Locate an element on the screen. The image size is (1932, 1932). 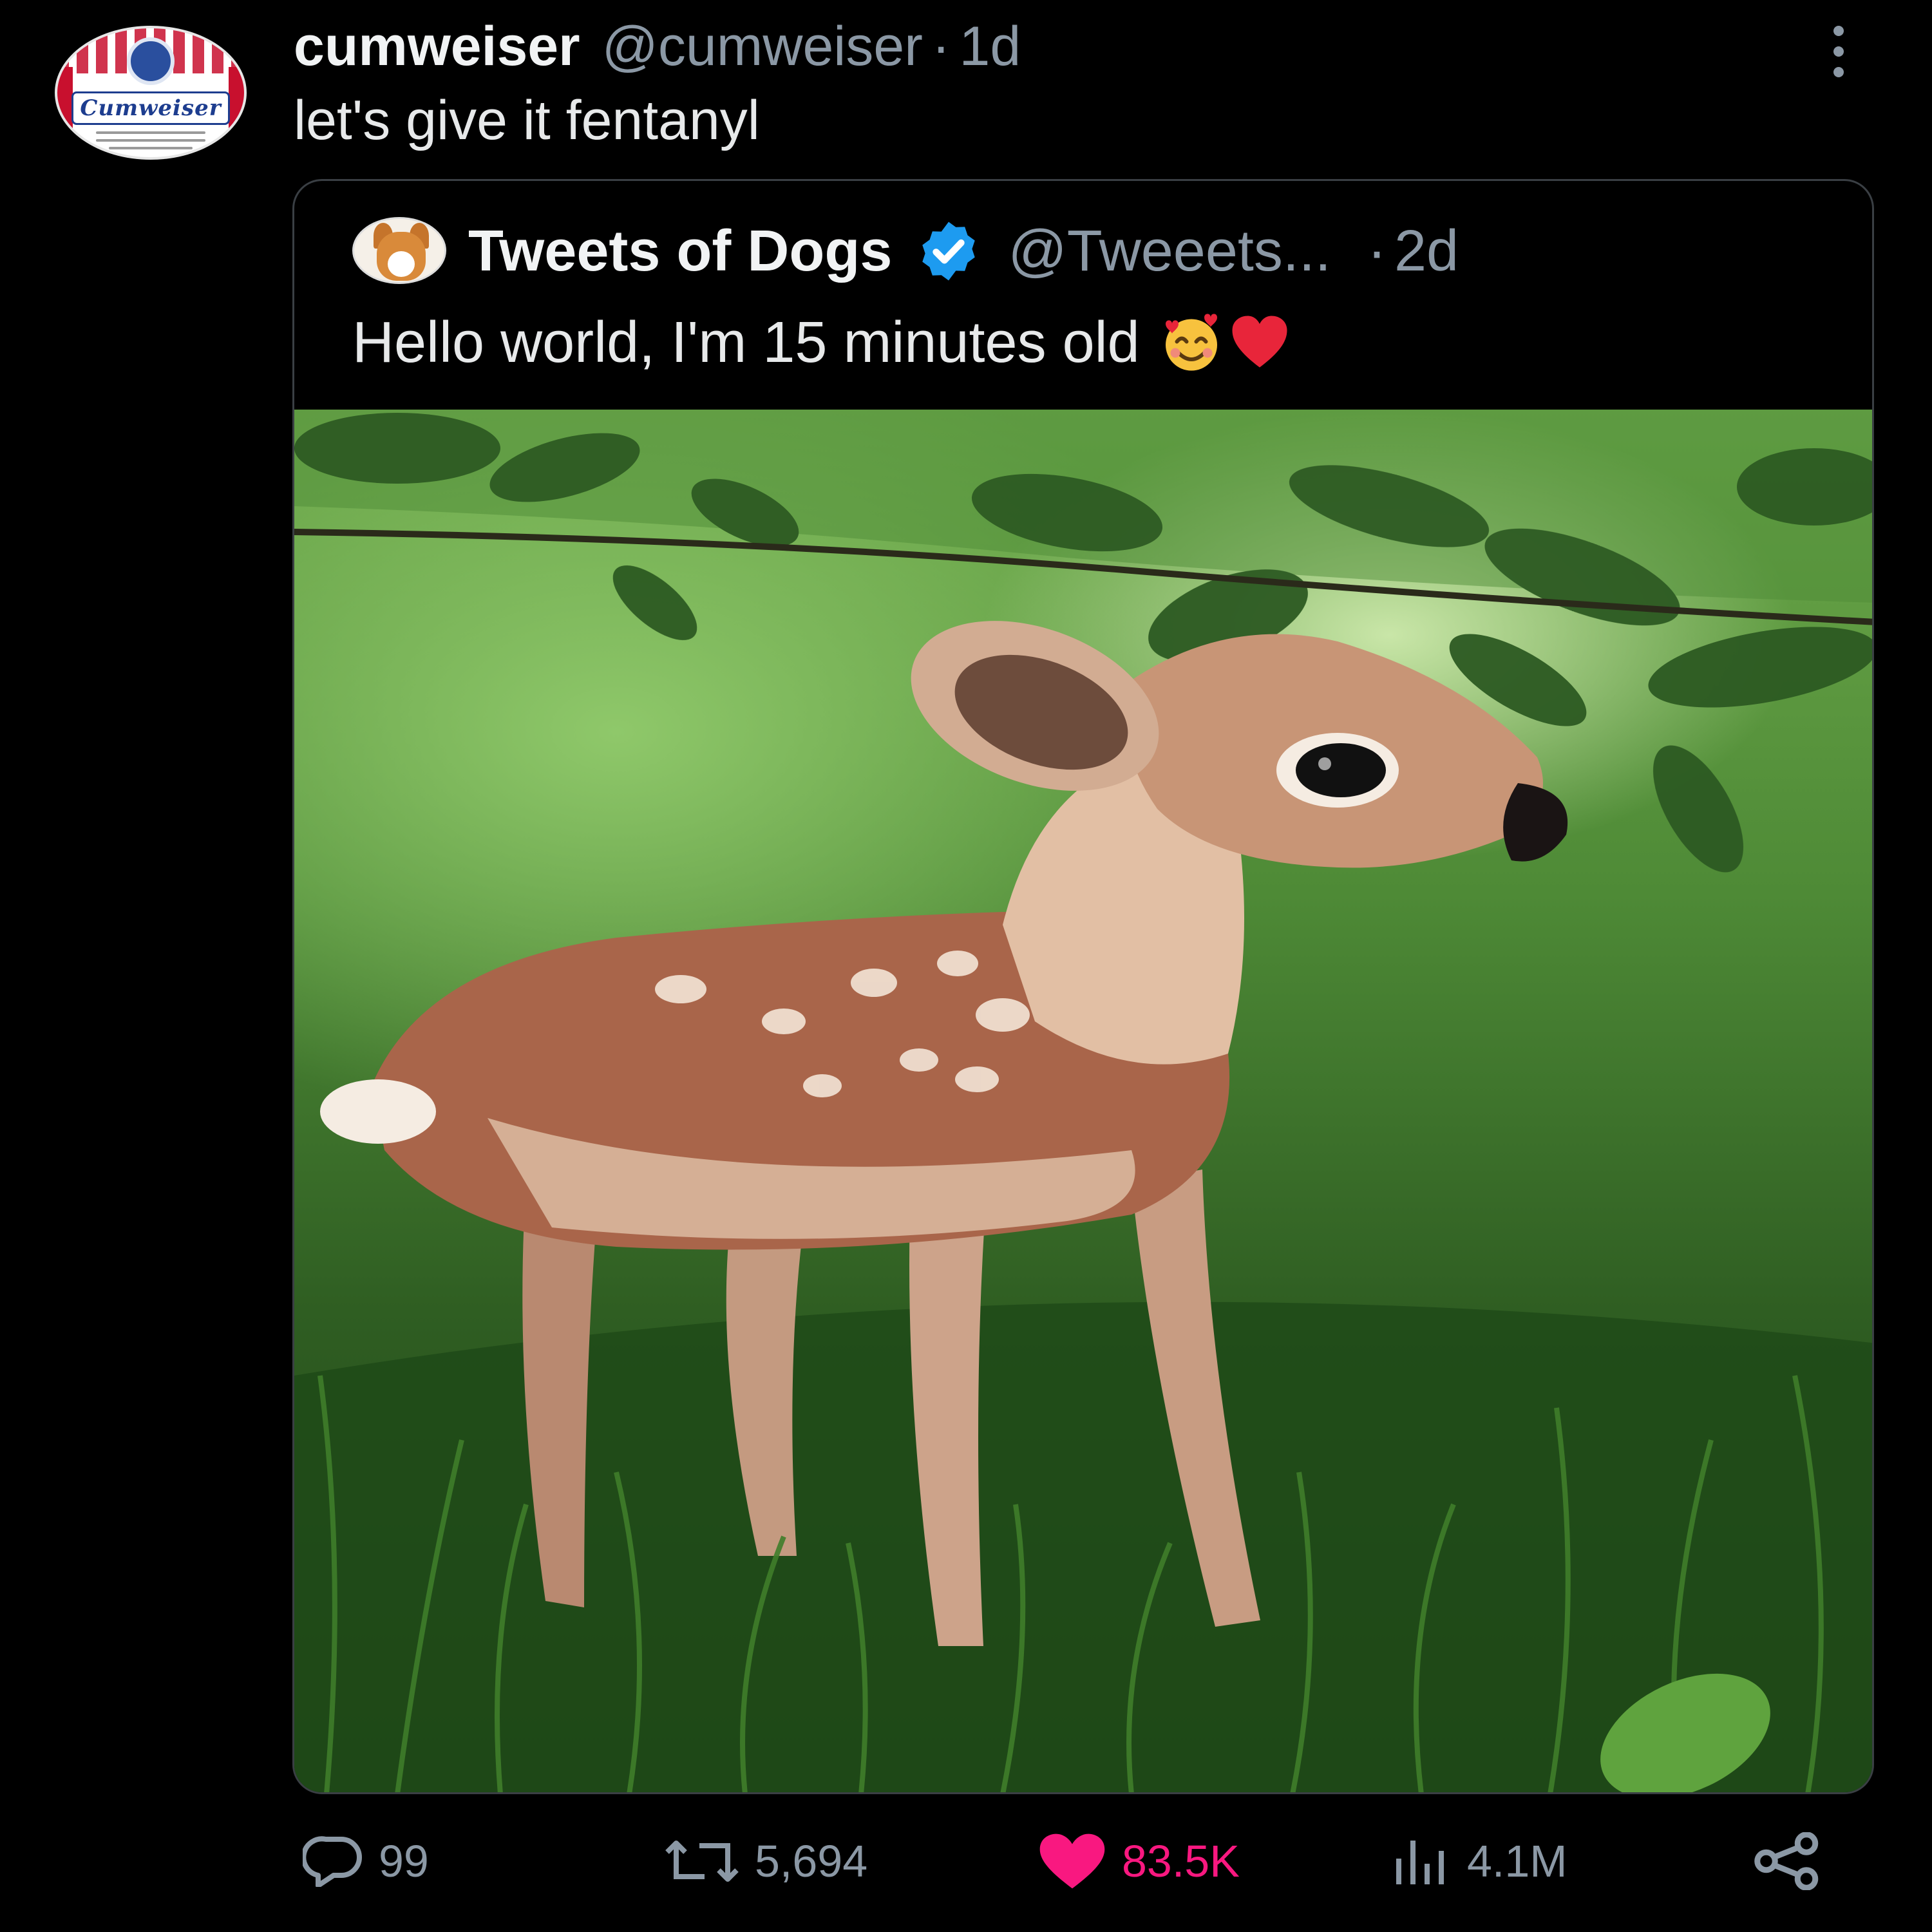
retweet-button: 5,694 is located at coordinates (765, 1861).